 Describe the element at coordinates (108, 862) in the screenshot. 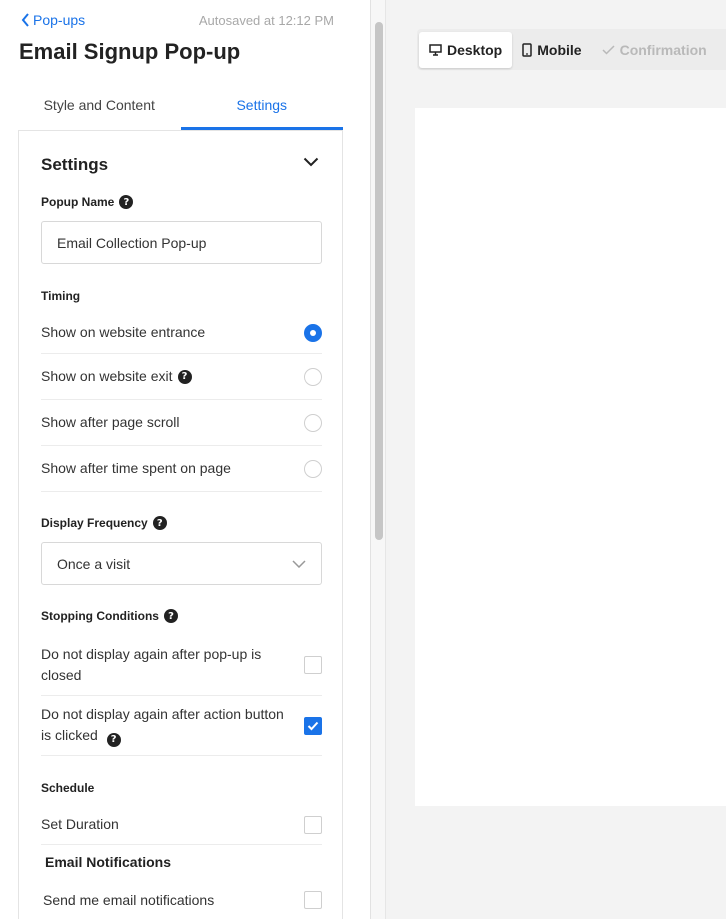

I see `email-notifications-heading: Email Notifications` at that location.